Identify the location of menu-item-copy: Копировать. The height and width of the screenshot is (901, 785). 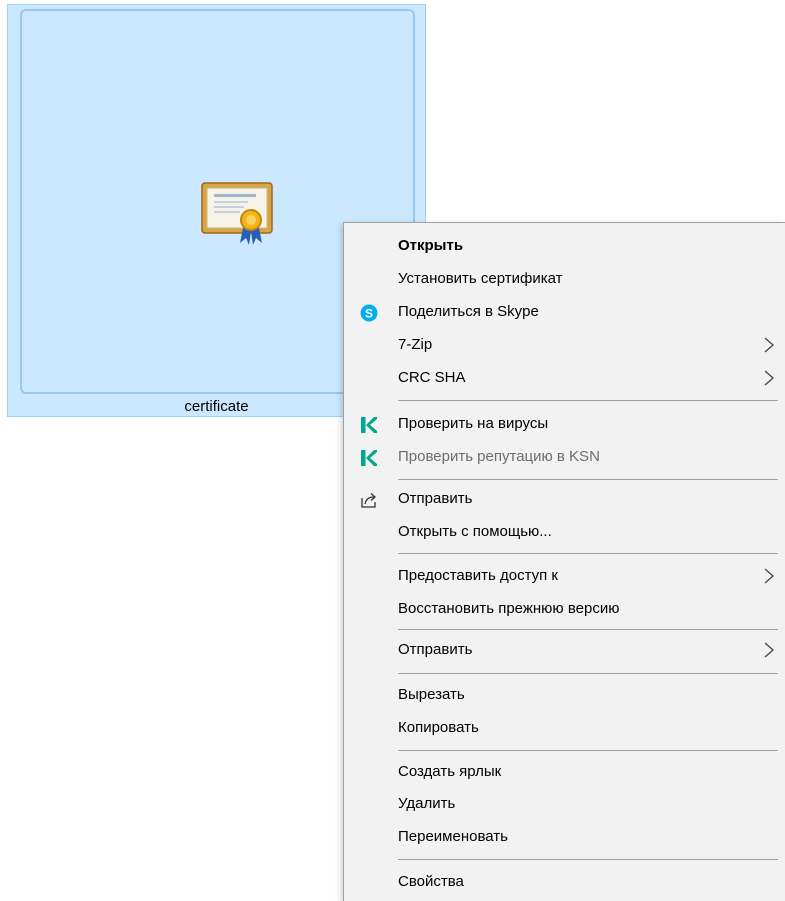
(564, 728).